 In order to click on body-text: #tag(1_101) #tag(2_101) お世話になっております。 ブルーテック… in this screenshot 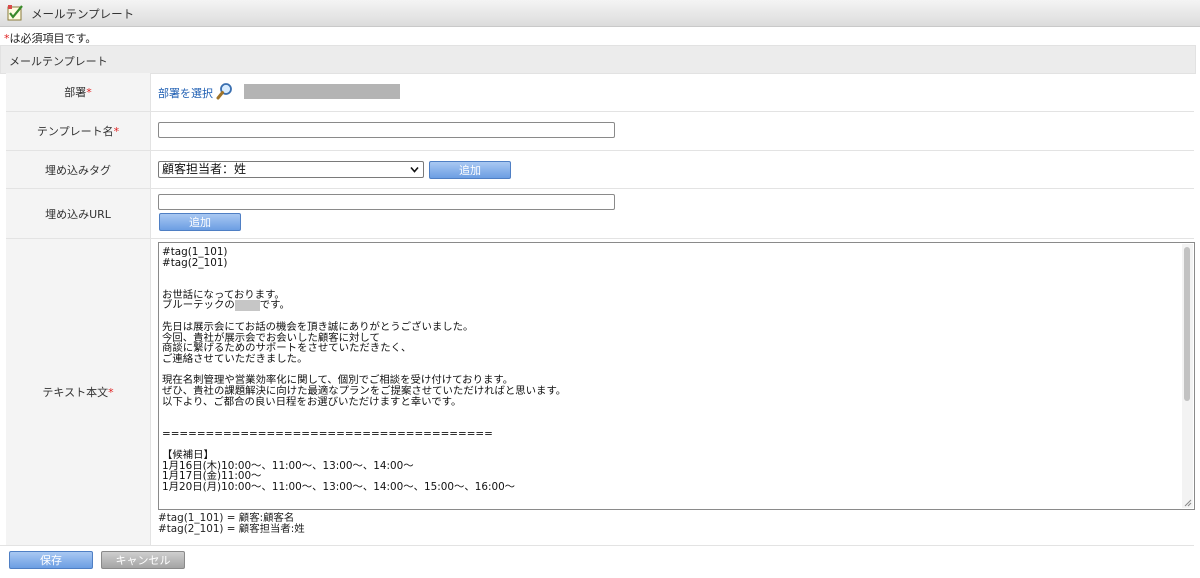, I will do `click(364, 370)`.